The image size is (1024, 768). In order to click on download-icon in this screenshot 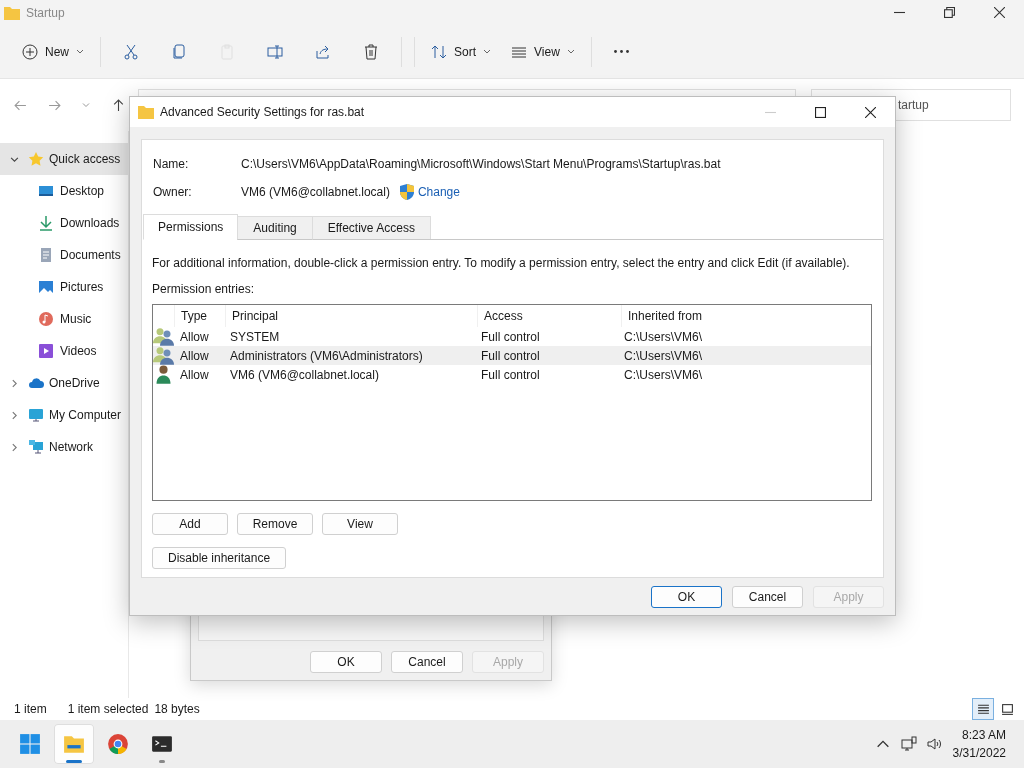, I will do `click(46, 223)`.